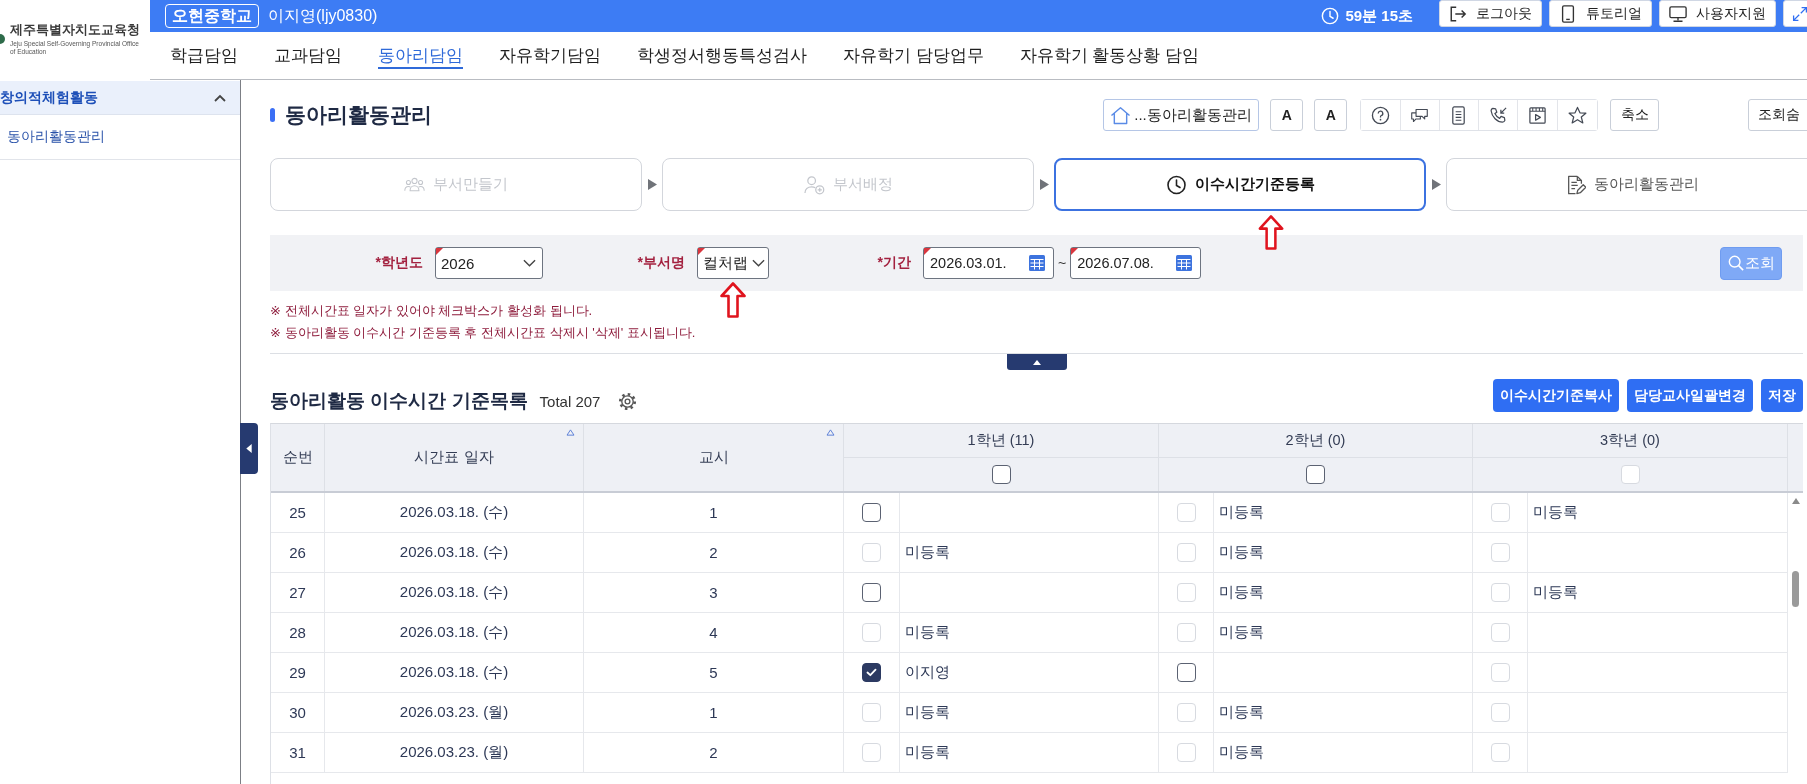 Image resolution: width=1807 pixels, height=784 pixels. What do you see at coordinates (1458, 13) in the screenshot?
I see `logout-icon` at bounding box center [1458, 13].